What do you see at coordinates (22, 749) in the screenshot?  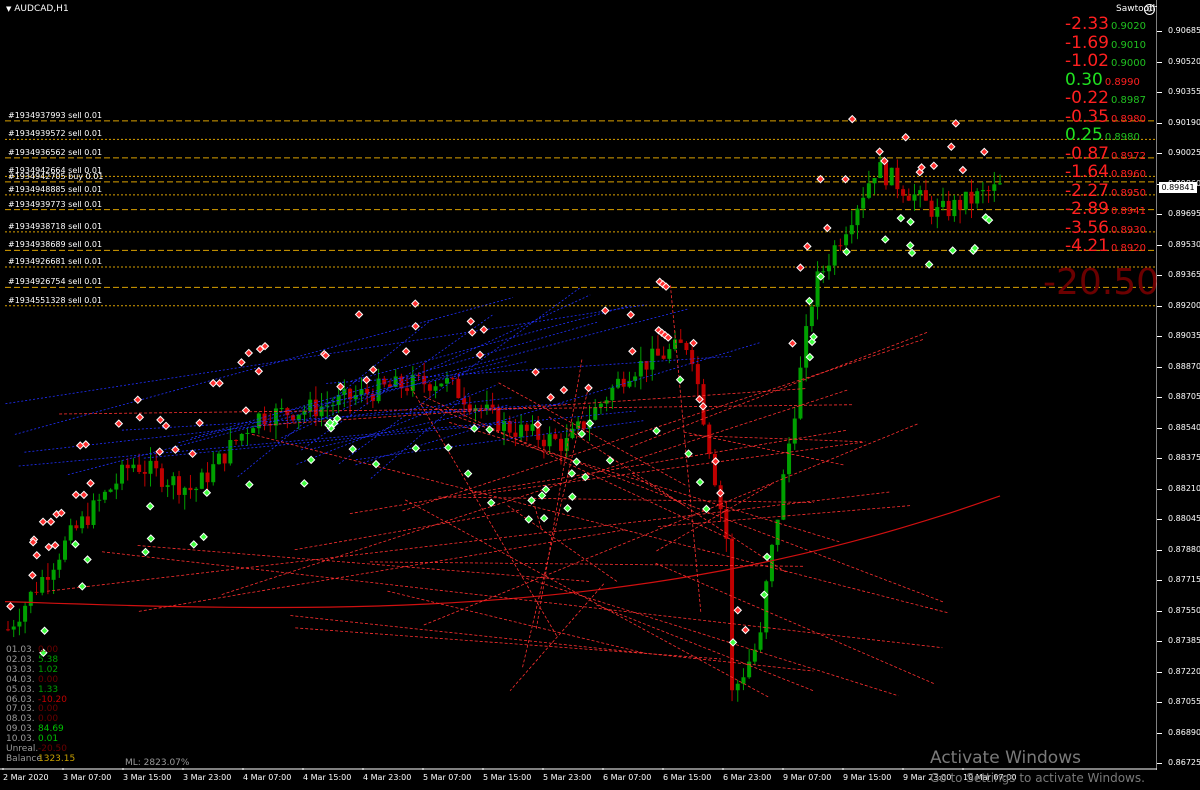 I see `history-date: Unreal.` at bounding box center [22, 749].